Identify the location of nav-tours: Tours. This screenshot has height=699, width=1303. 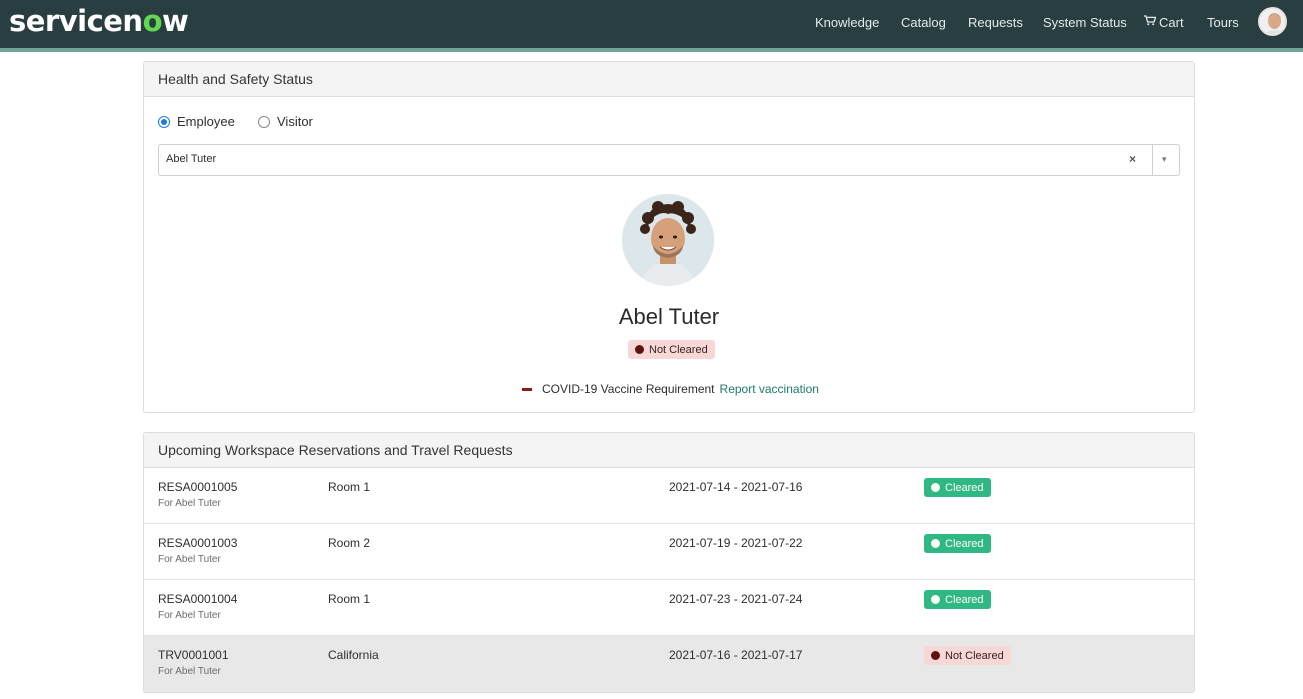
(1223, 22).